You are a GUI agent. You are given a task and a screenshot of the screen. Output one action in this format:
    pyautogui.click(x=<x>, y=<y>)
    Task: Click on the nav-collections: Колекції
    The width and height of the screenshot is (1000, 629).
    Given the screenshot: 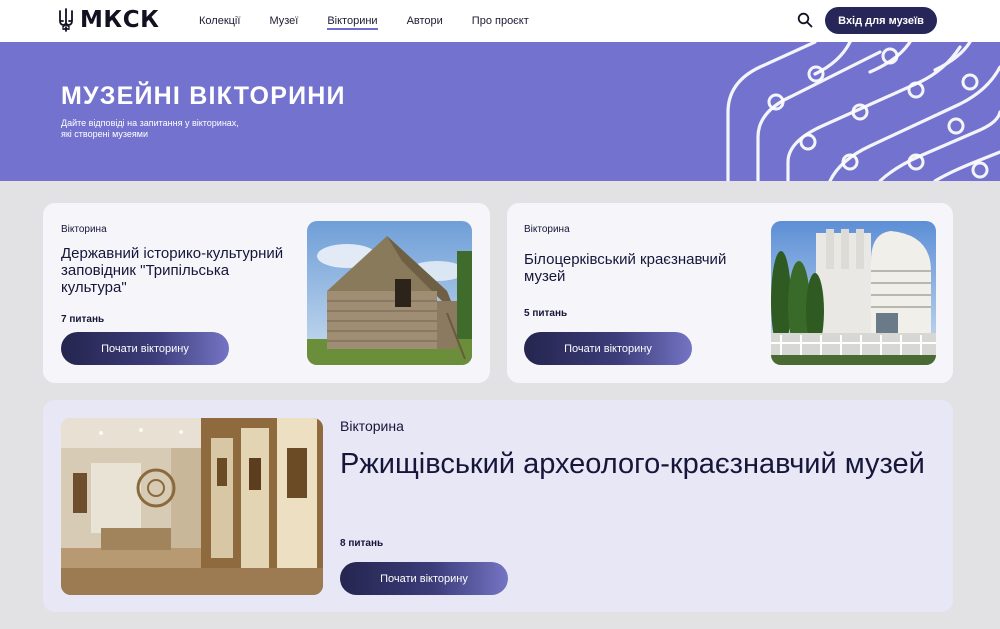 What is the action you would take?
    pyautogui.click(x=219, y=21)
    